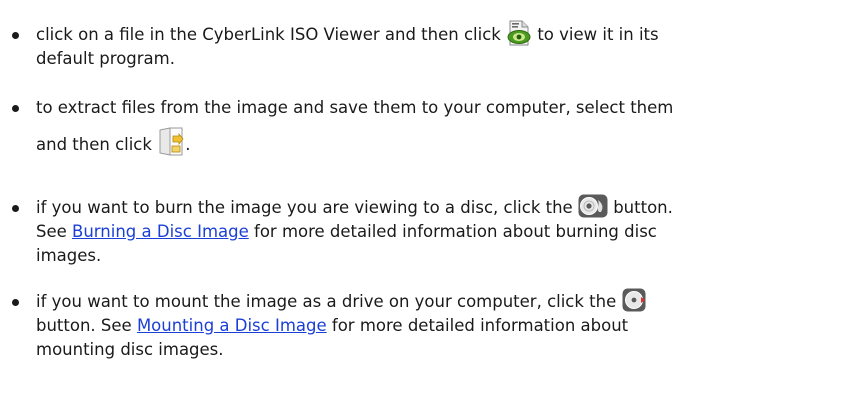 The height and width of the screenshot is (396, 854). What do you see at coordinates (436, 144) in the screenshot?
I see `list-item-line: and then click .` at bounding box center [436, 144].